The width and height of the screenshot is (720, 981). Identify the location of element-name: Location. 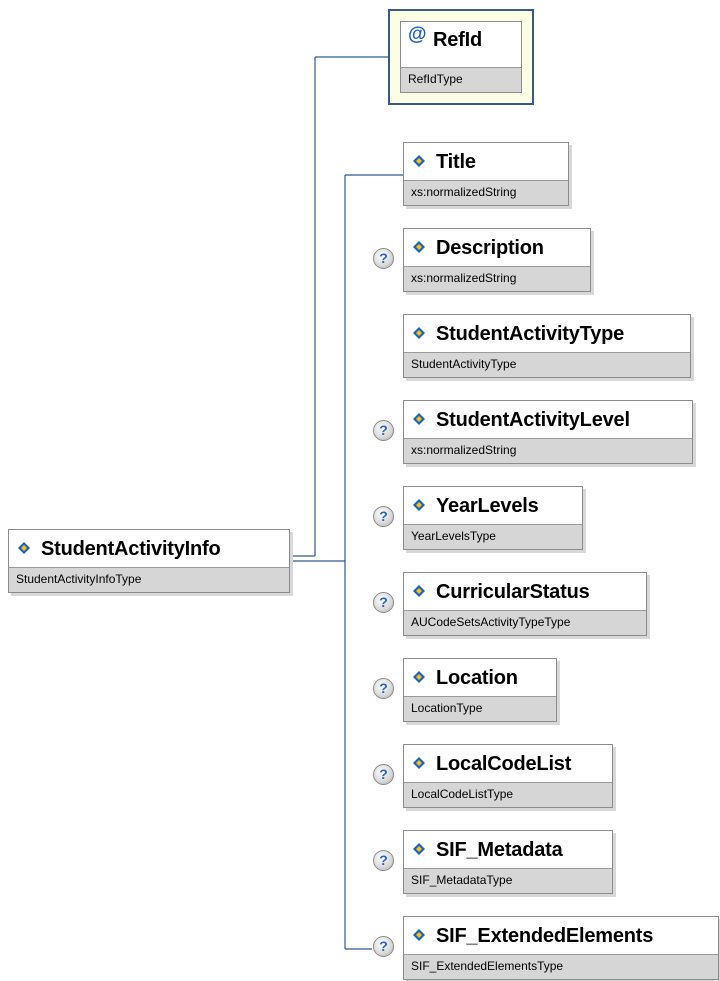
(477, 678).